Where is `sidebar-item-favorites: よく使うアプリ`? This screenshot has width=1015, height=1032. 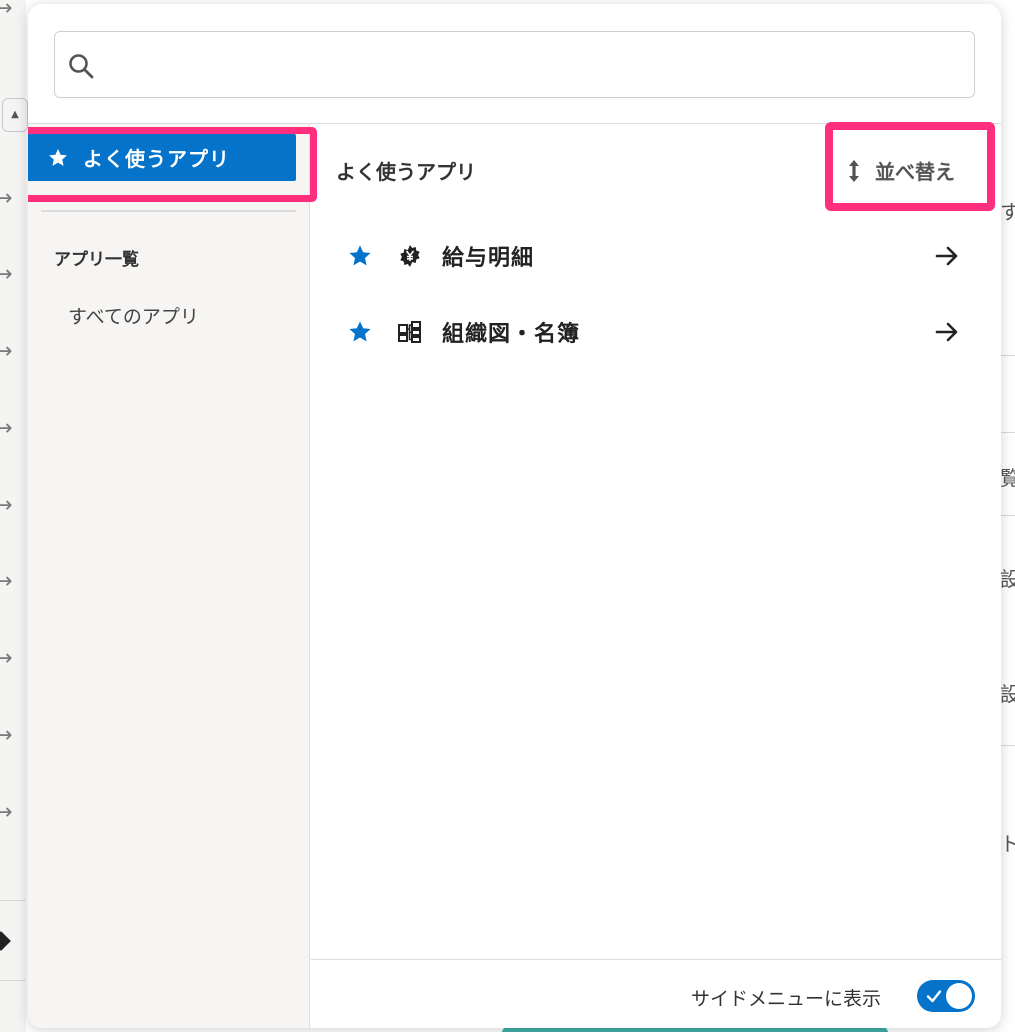 sidebar-item-favorites: よく使うアプリ is located at coordinates (162, 157).